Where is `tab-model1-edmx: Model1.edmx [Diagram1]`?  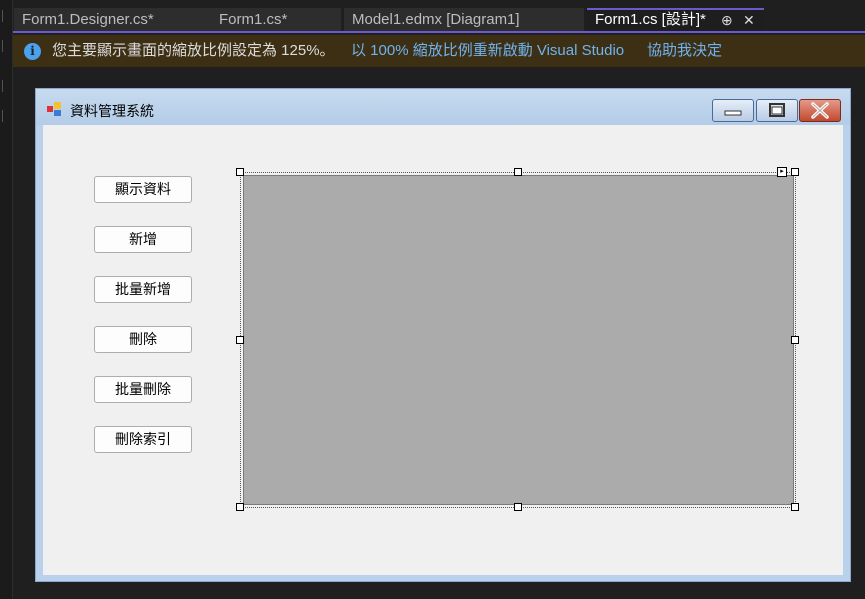
tab-model1-edmx: Model1.edmx [Diagram1] is located at coordinates (464, 19).